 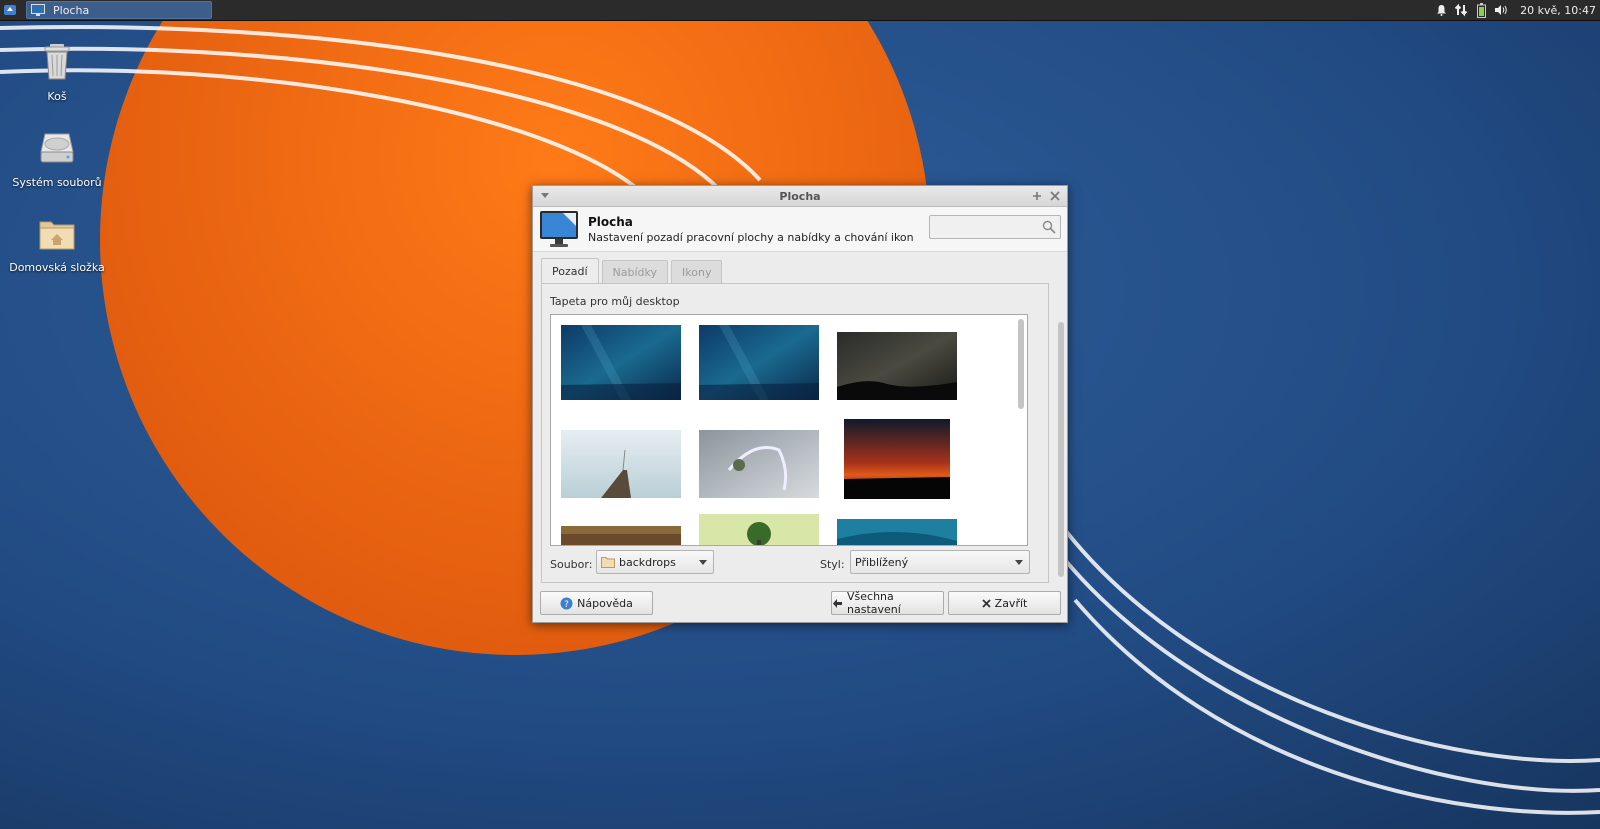 I want to click on folder-label: Soubor:, so click(x=571, y=564).